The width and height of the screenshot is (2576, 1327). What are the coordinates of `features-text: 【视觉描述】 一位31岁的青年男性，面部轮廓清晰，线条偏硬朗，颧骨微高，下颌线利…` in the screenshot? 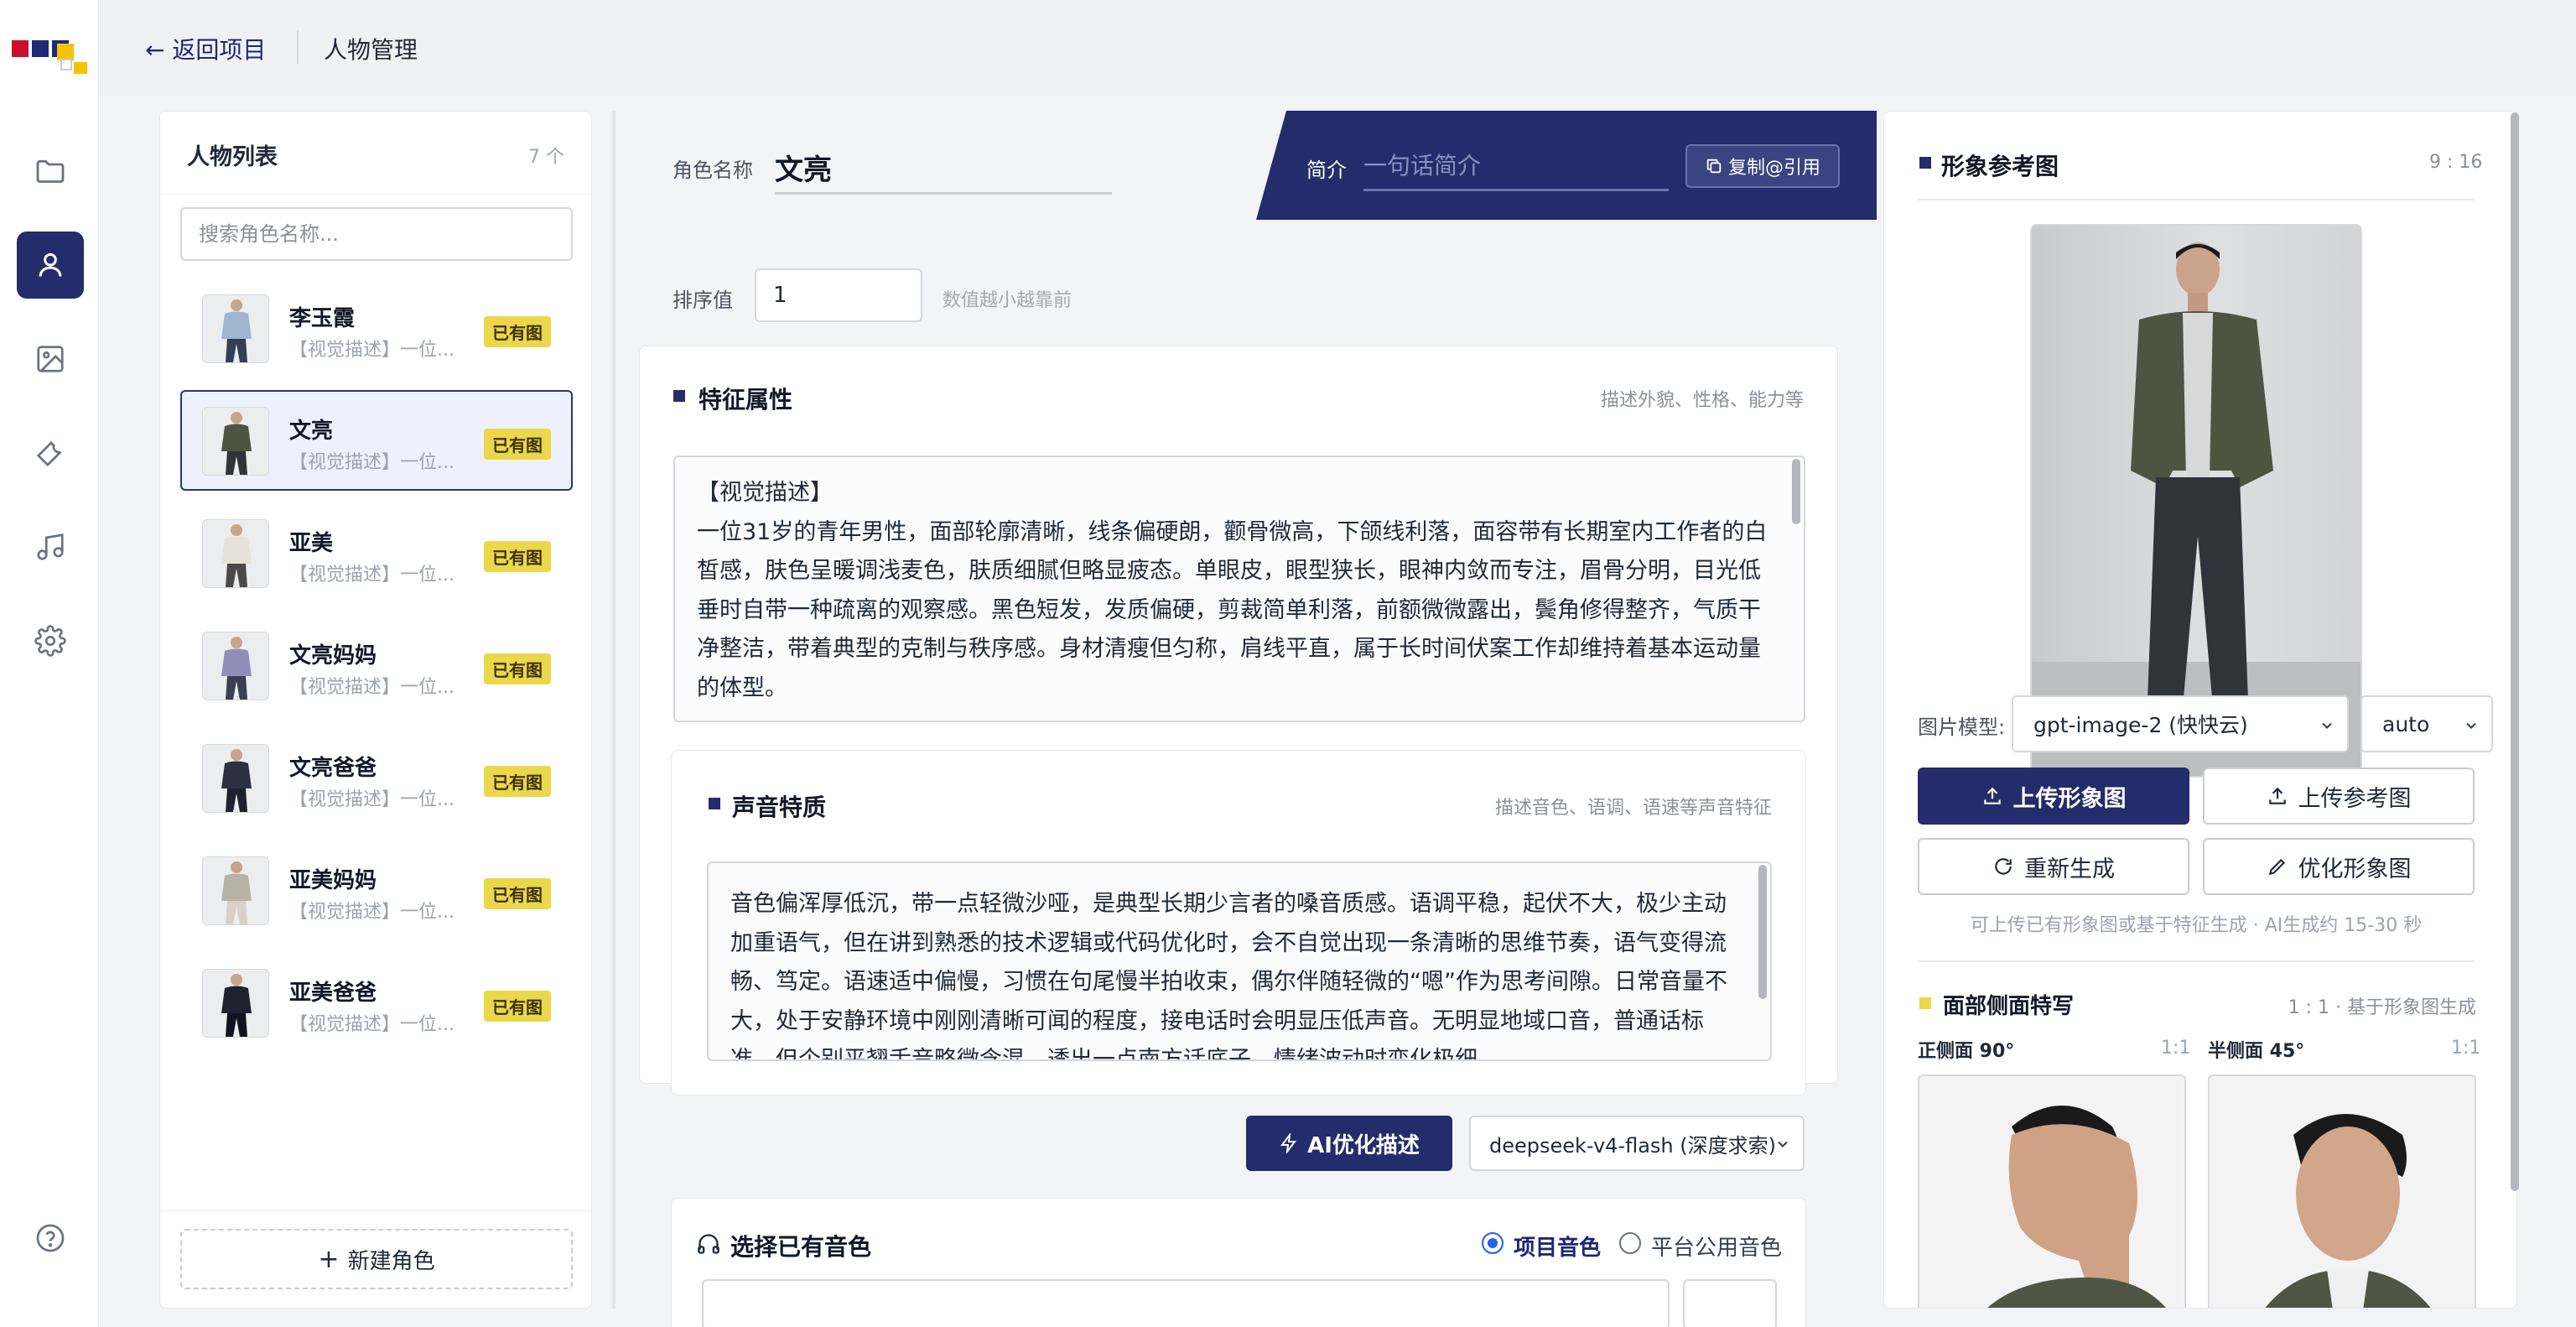 It's located at (1232, 590).